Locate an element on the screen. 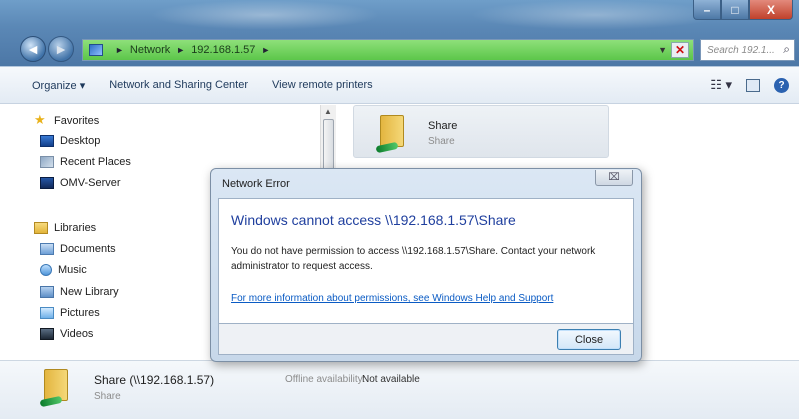  sidebar-item-label: Documents is located at coordinates (88, 249).